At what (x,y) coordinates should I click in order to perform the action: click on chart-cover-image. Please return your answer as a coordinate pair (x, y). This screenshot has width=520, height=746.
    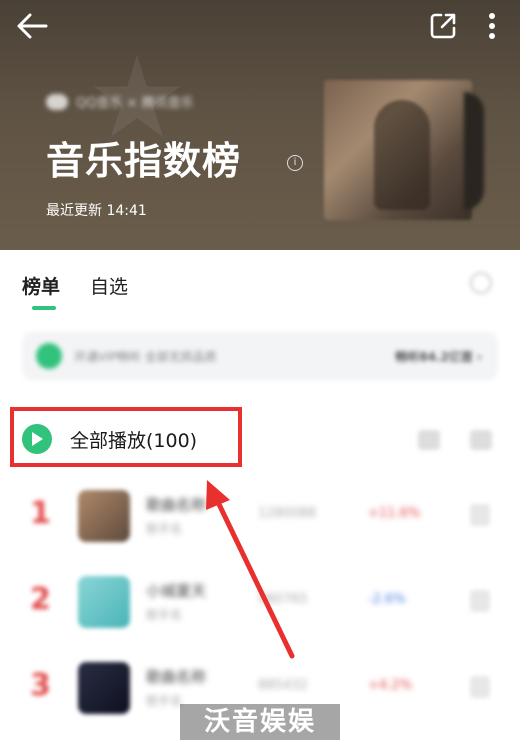
    Looking at the image, I should click on (398, 150).